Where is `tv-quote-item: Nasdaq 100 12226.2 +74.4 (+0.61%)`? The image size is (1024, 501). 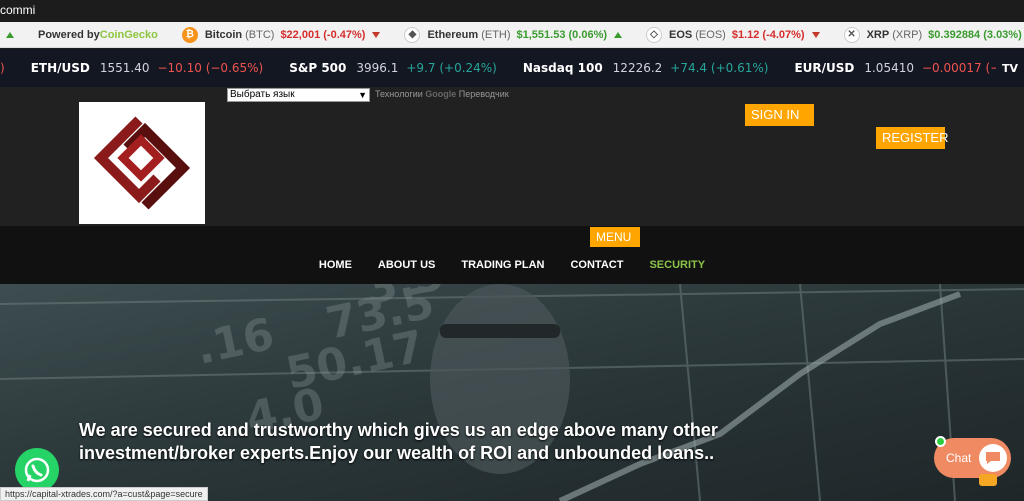
tv-quote-item: Nasdaq 100 12226.2 +74.4 (+0.61%) is located at coordinates (645, 68).